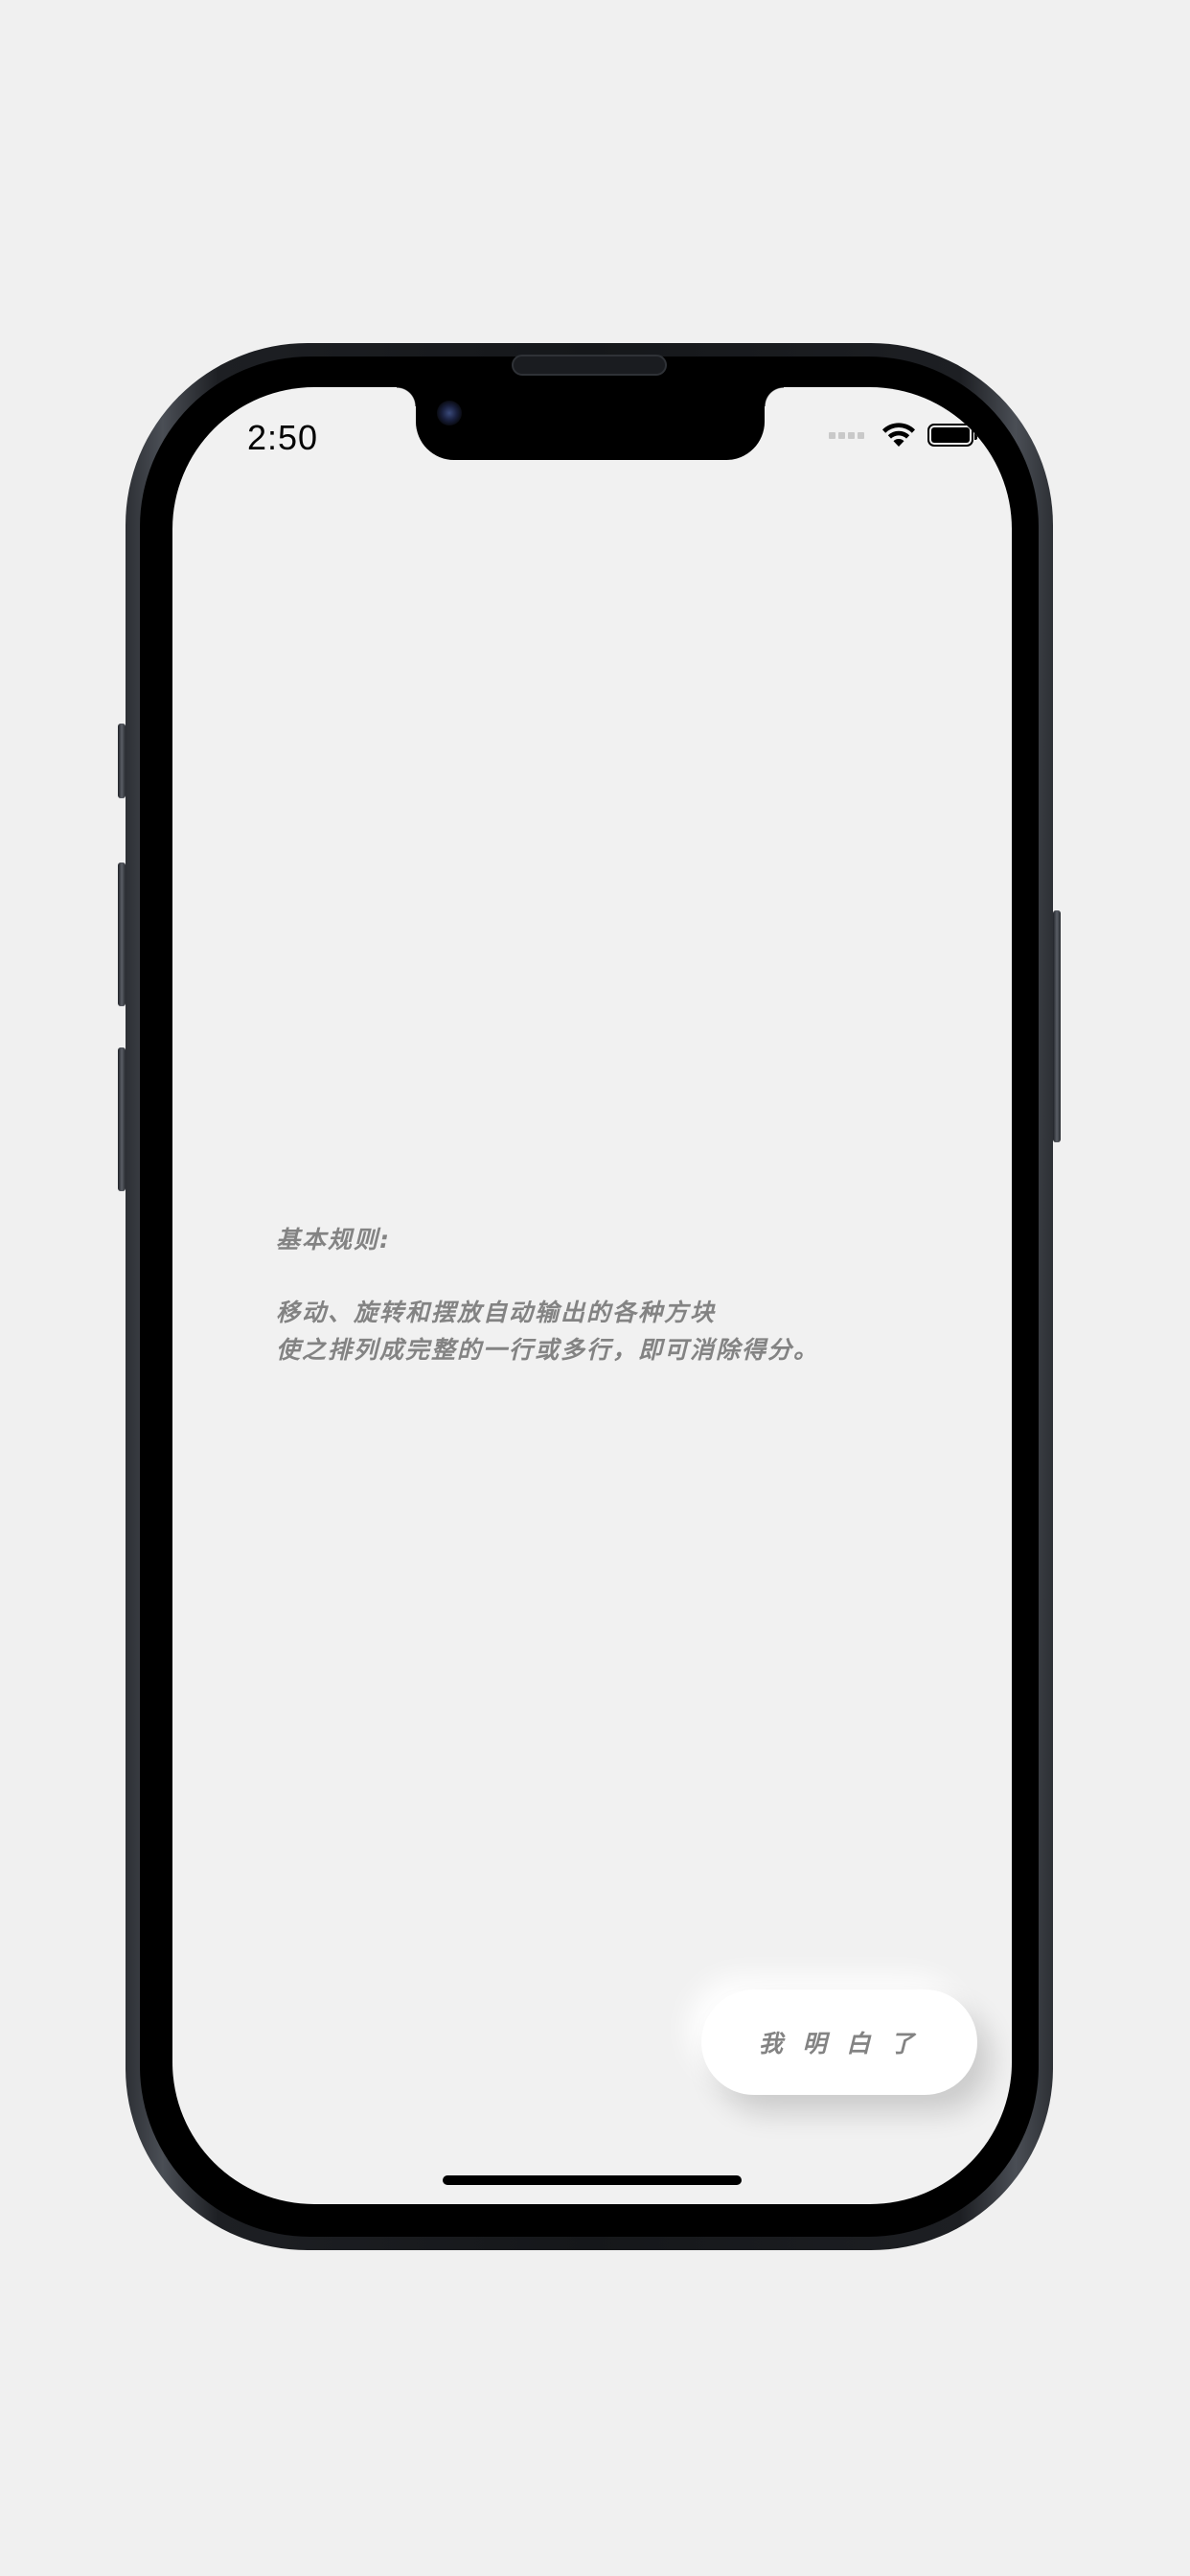 The height and width of the screenshot is (2576, 1190). I want to click on wifi-icon, so click(899, 435).